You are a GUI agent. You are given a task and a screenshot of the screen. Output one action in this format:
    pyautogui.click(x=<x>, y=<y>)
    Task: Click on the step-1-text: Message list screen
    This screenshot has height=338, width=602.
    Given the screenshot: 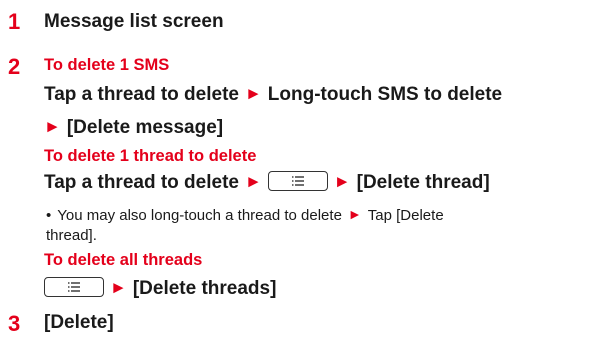 What is the action you would take?
    pyautogui.click(x=134, y=21)
    